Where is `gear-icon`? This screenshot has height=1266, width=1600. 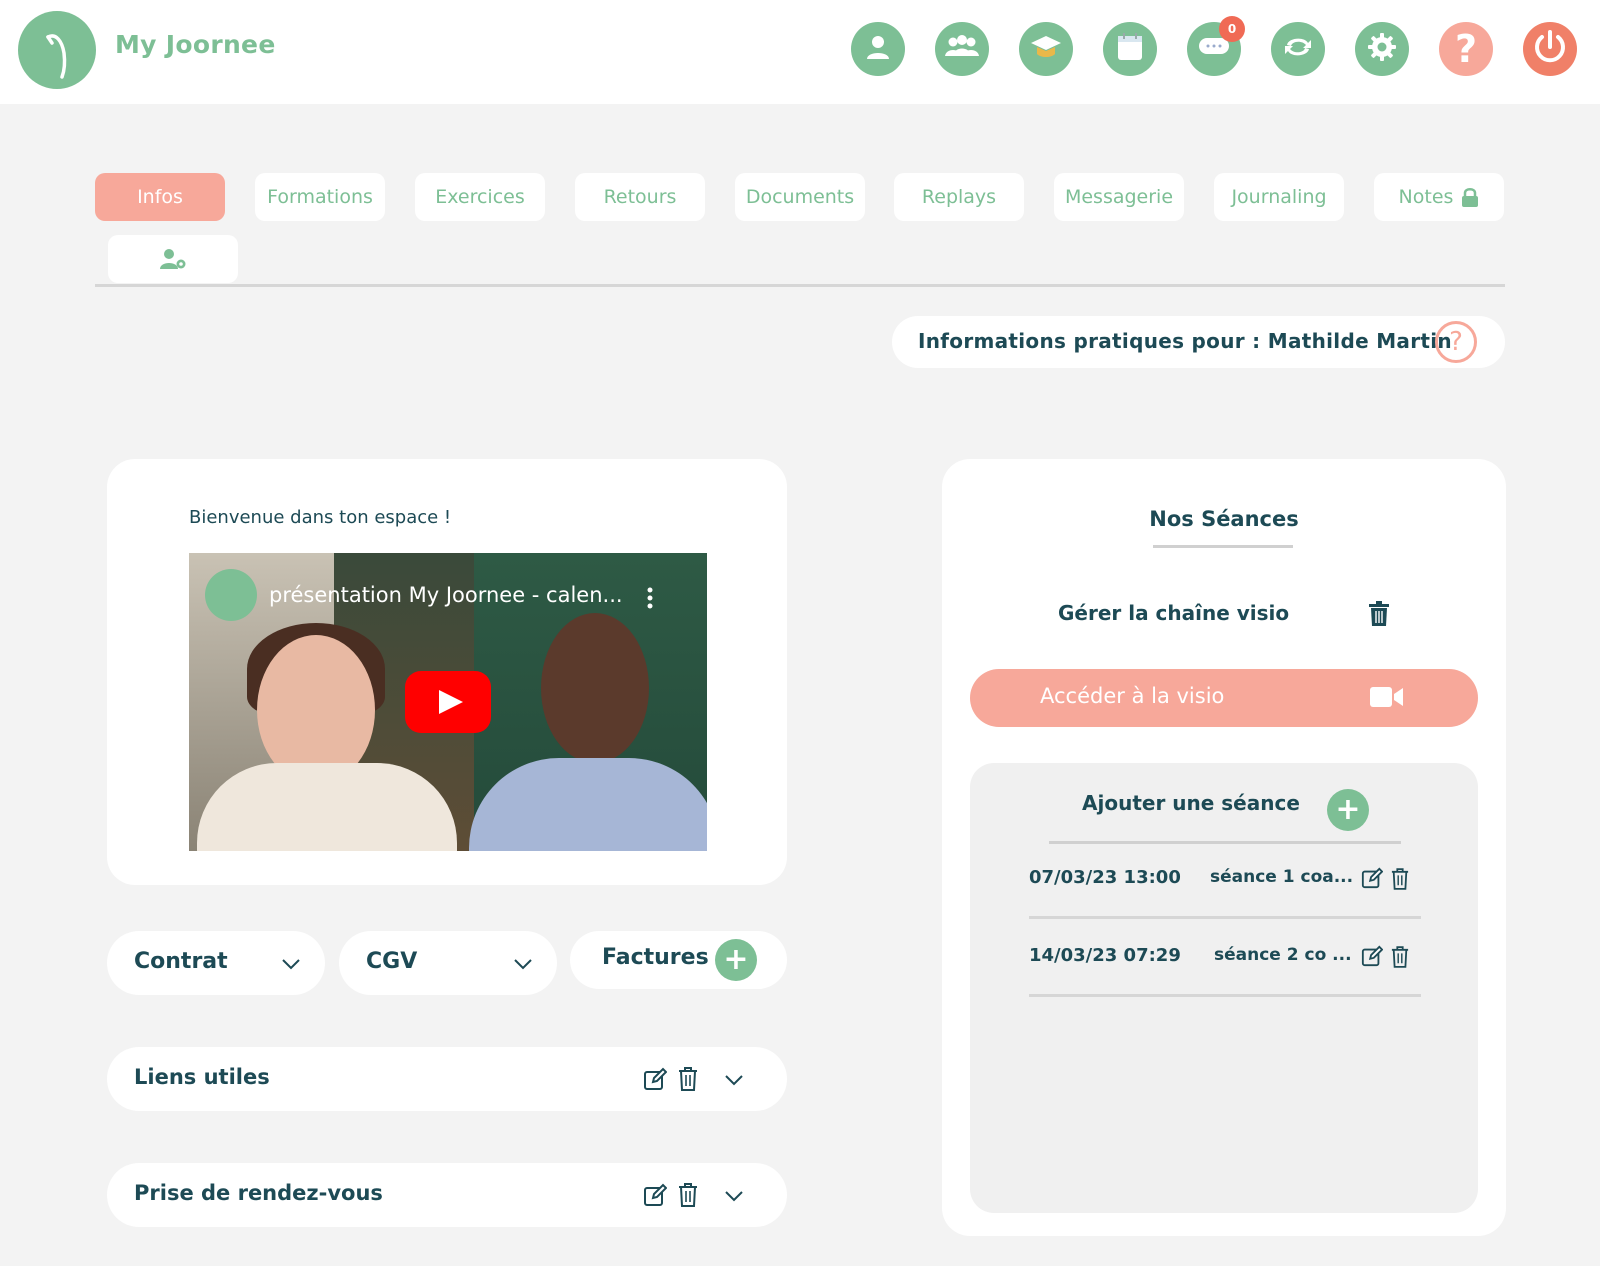
gear-icon is located at coordinates (1382, 49).